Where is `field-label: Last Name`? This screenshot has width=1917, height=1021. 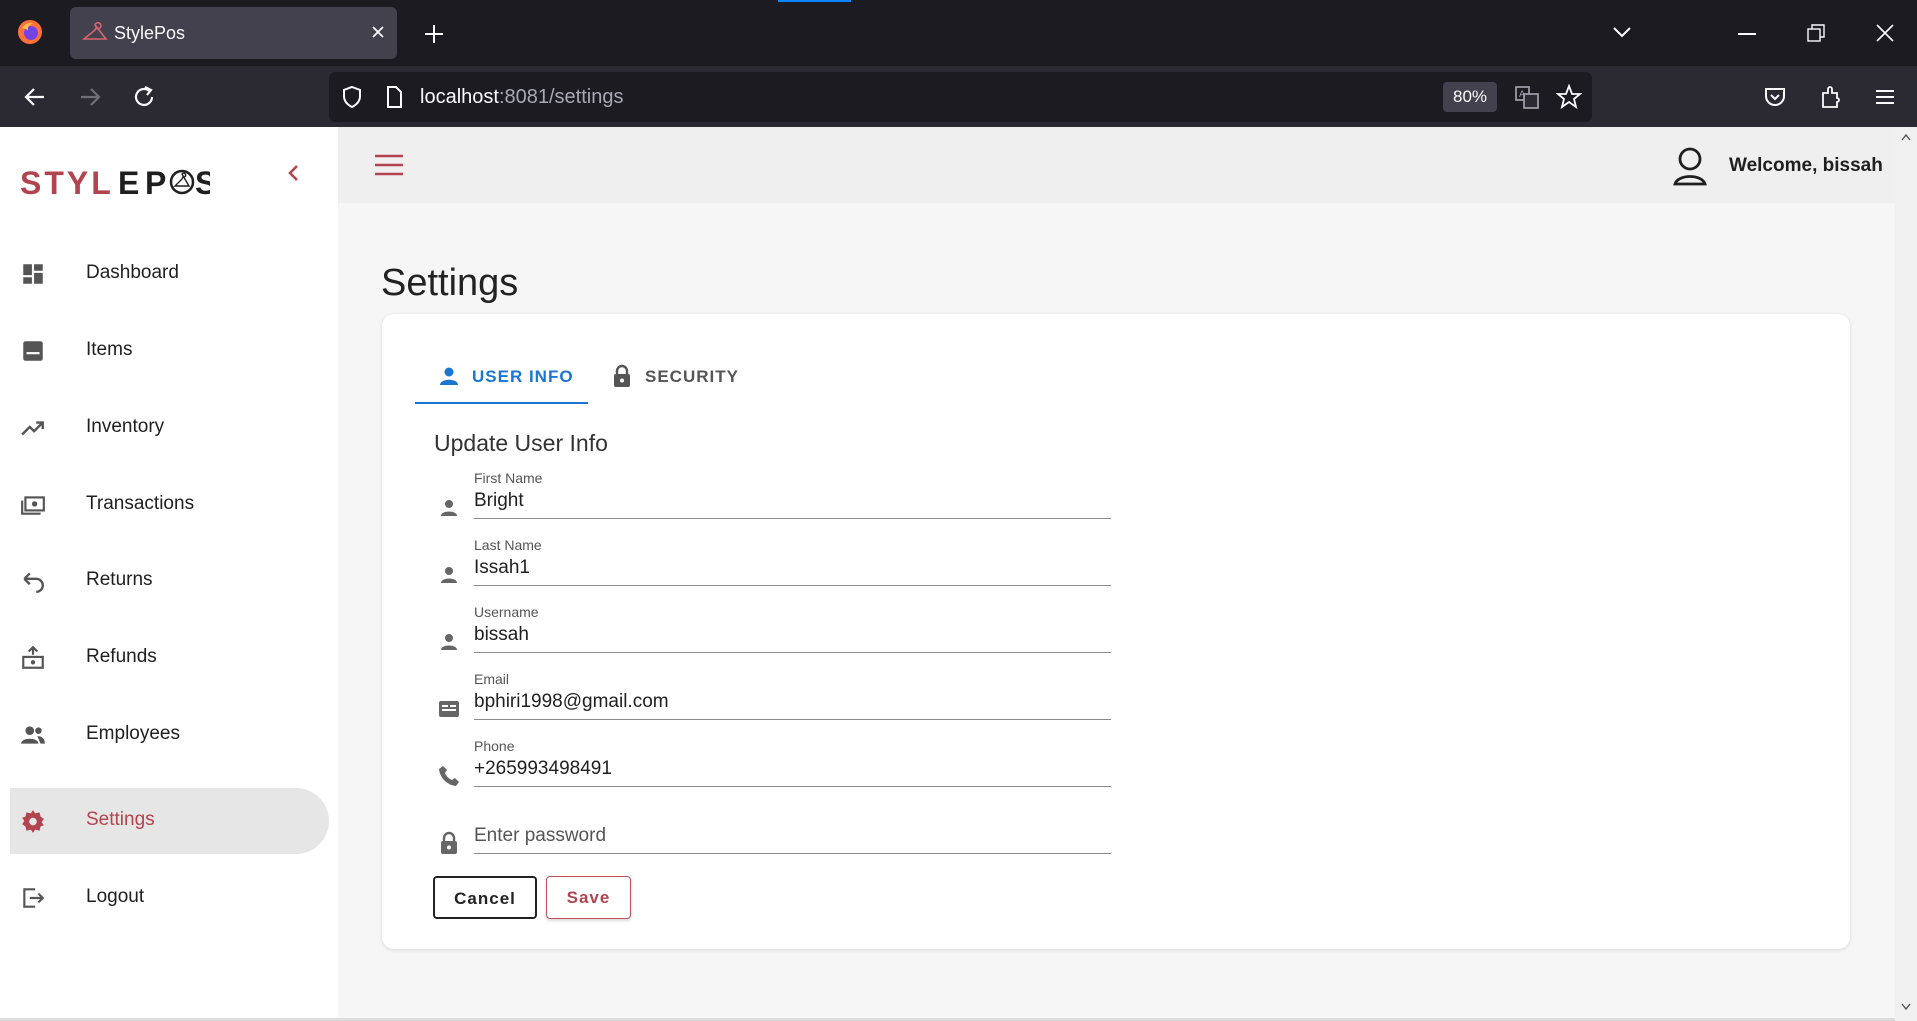 field-label: Last Name is located at coordinates (508, 545).